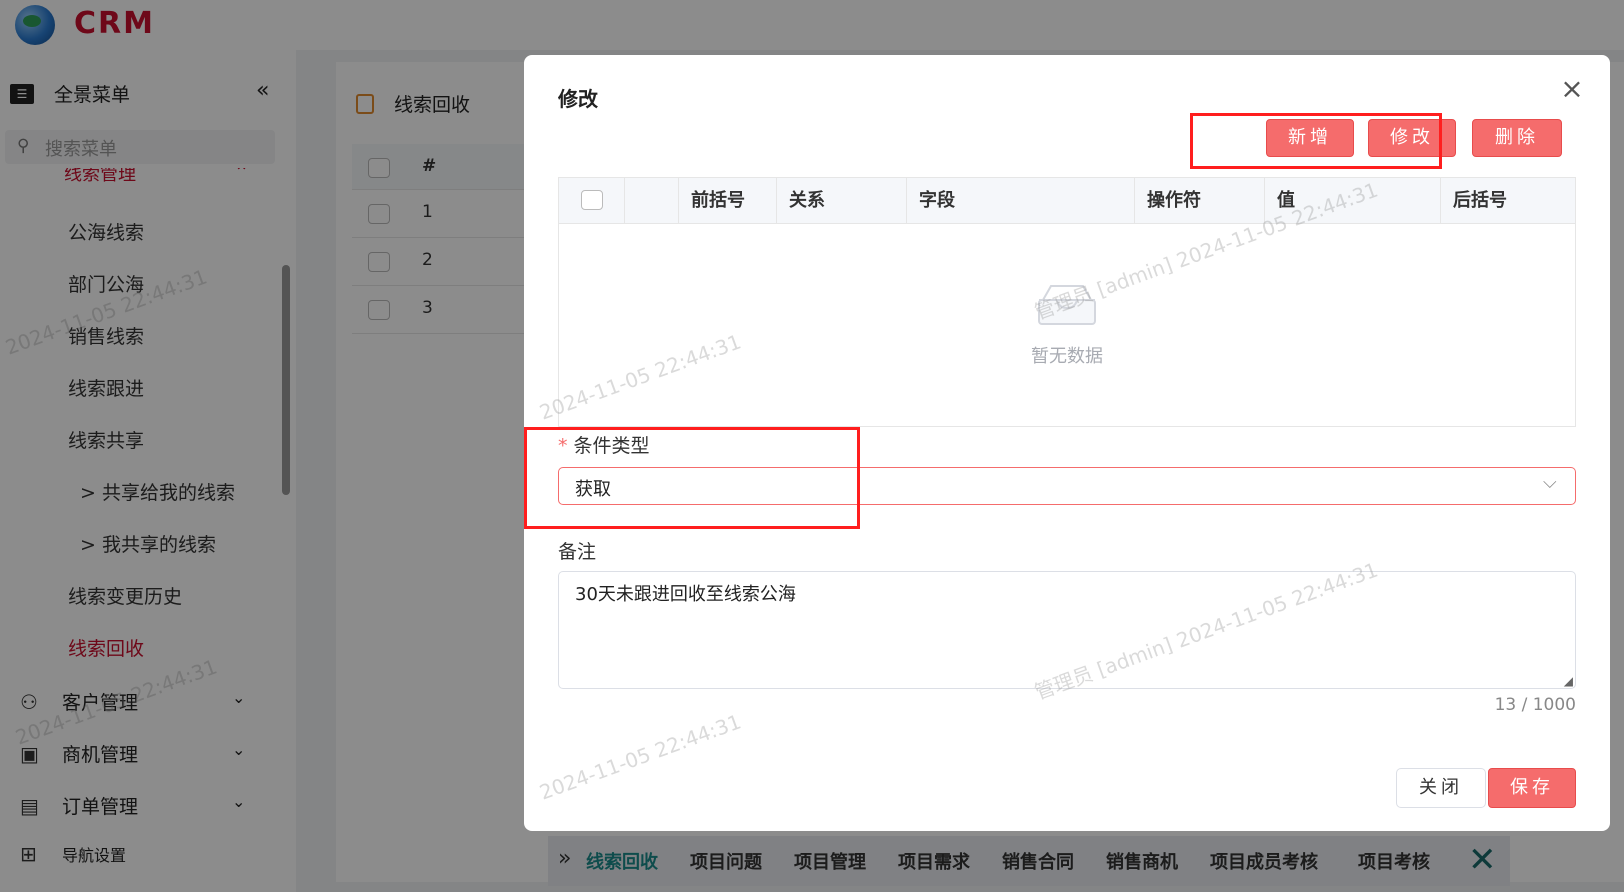  What do you see at coordinates (1067, 486) in the screenshot?
I see `condition-type-select: 获取 ⌵` at bounding box center [1067, 486].